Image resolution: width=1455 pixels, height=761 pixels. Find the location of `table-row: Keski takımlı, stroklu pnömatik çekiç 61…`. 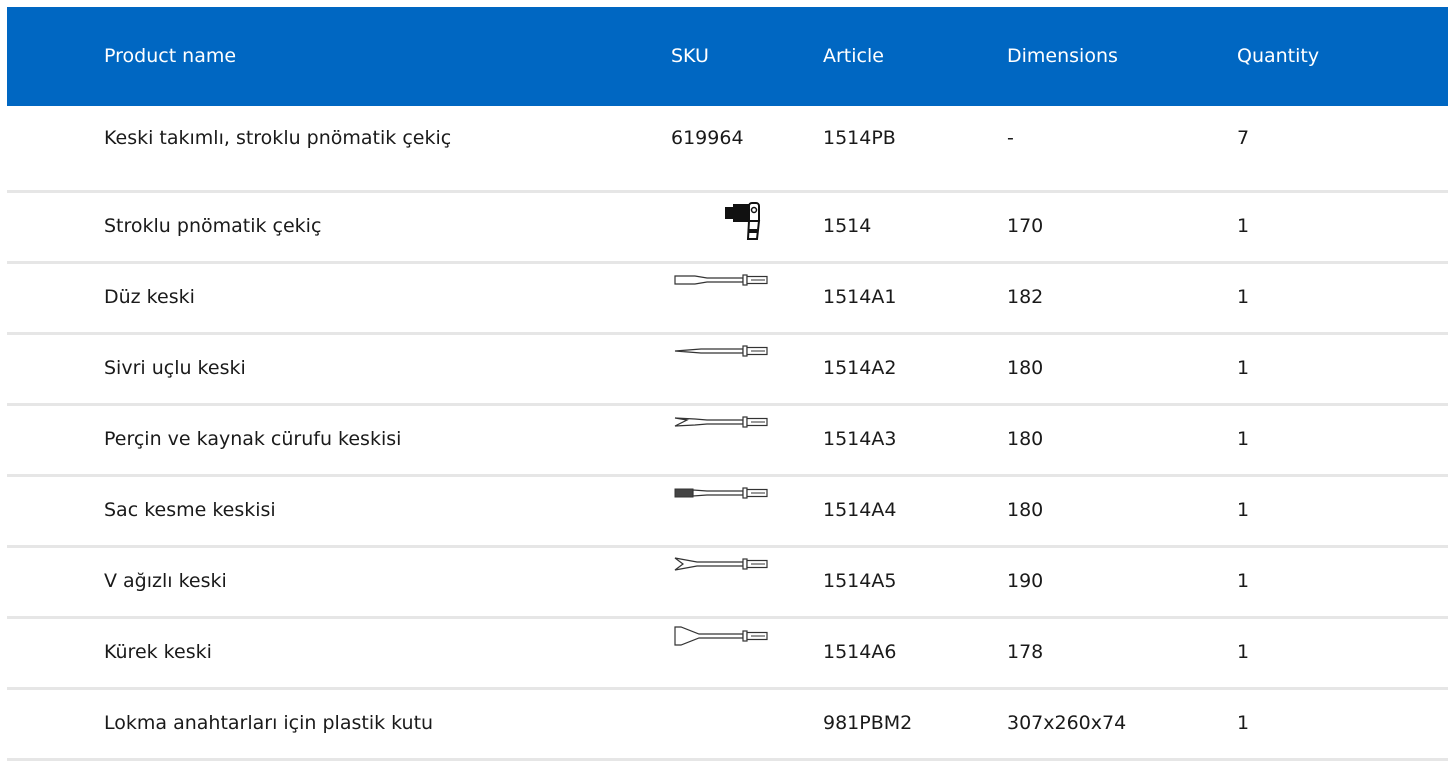

table-row: Keski takımlı, stroklu pnömatik çekiç 61… is located at coordinates (727, 149).